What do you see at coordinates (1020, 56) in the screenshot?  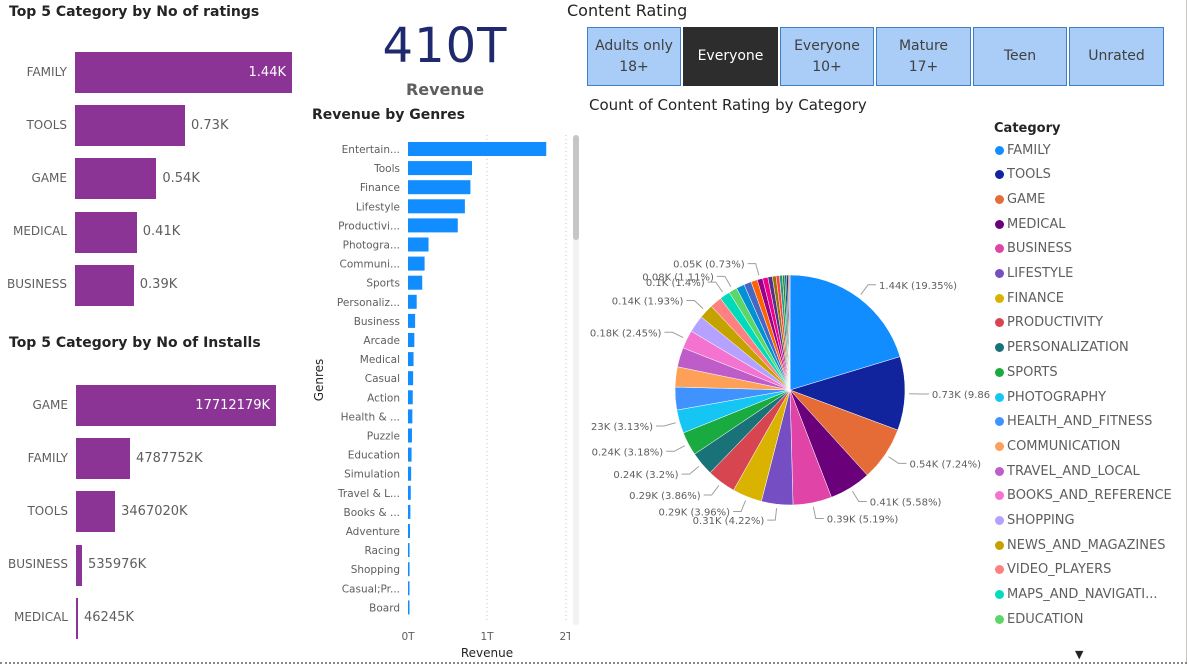 I see `content-rating-option: Teen` at bounding box center [1020, 56].